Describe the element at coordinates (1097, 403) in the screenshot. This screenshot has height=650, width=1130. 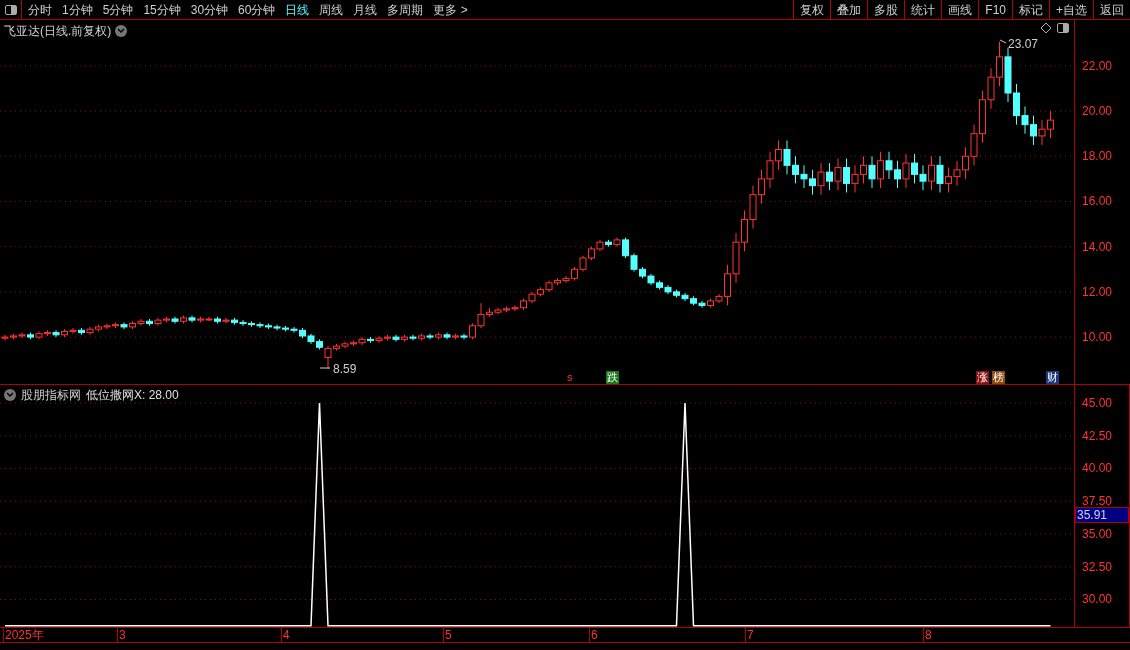
I see `indicator-axis-label: 45.00` at that location.